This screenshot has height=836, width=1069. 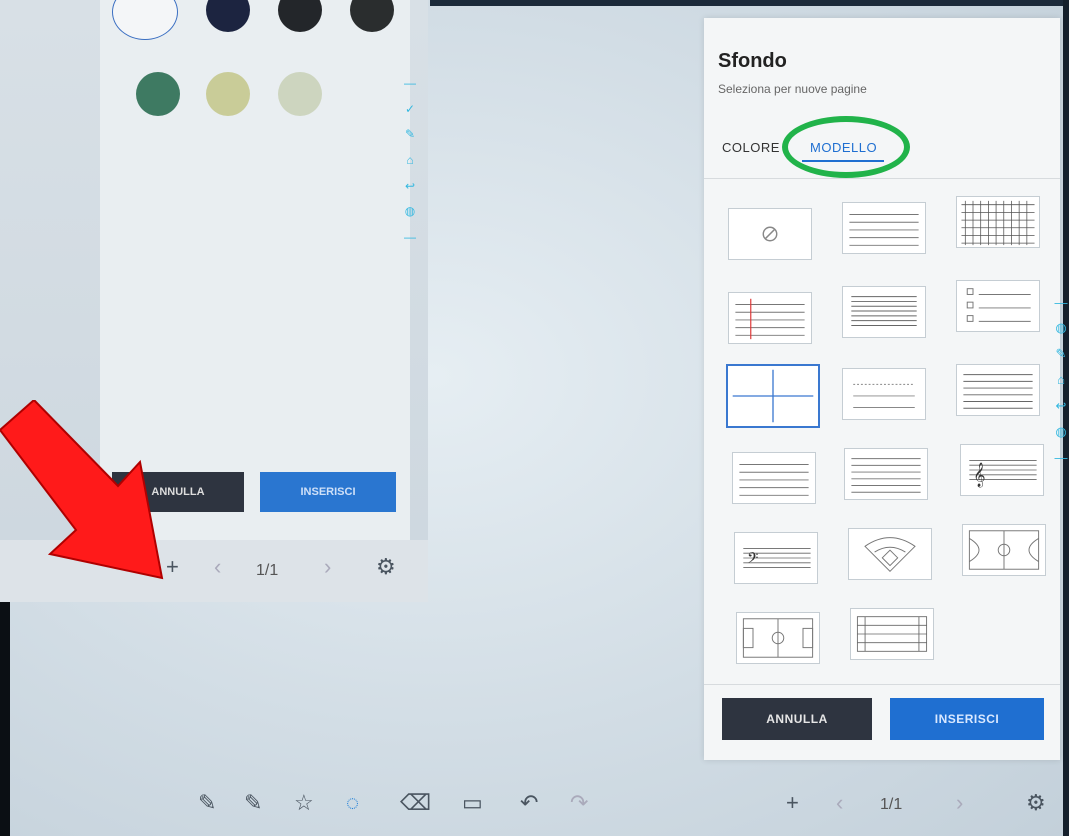 What do you see at coordinates (774, 478) in the screenshot?
I see `template-lines-wide` at bounding box center [774, 478].